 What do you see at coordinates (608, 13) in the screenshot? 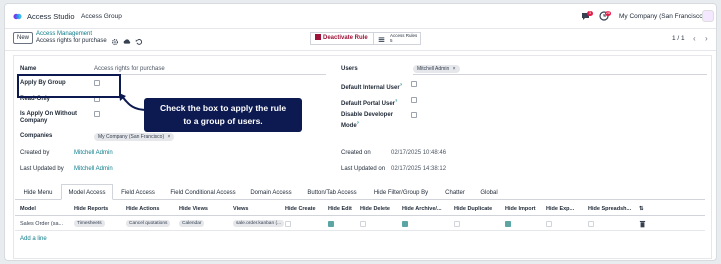
I see `activity-badge: 28` at bounding box center [608, 13].